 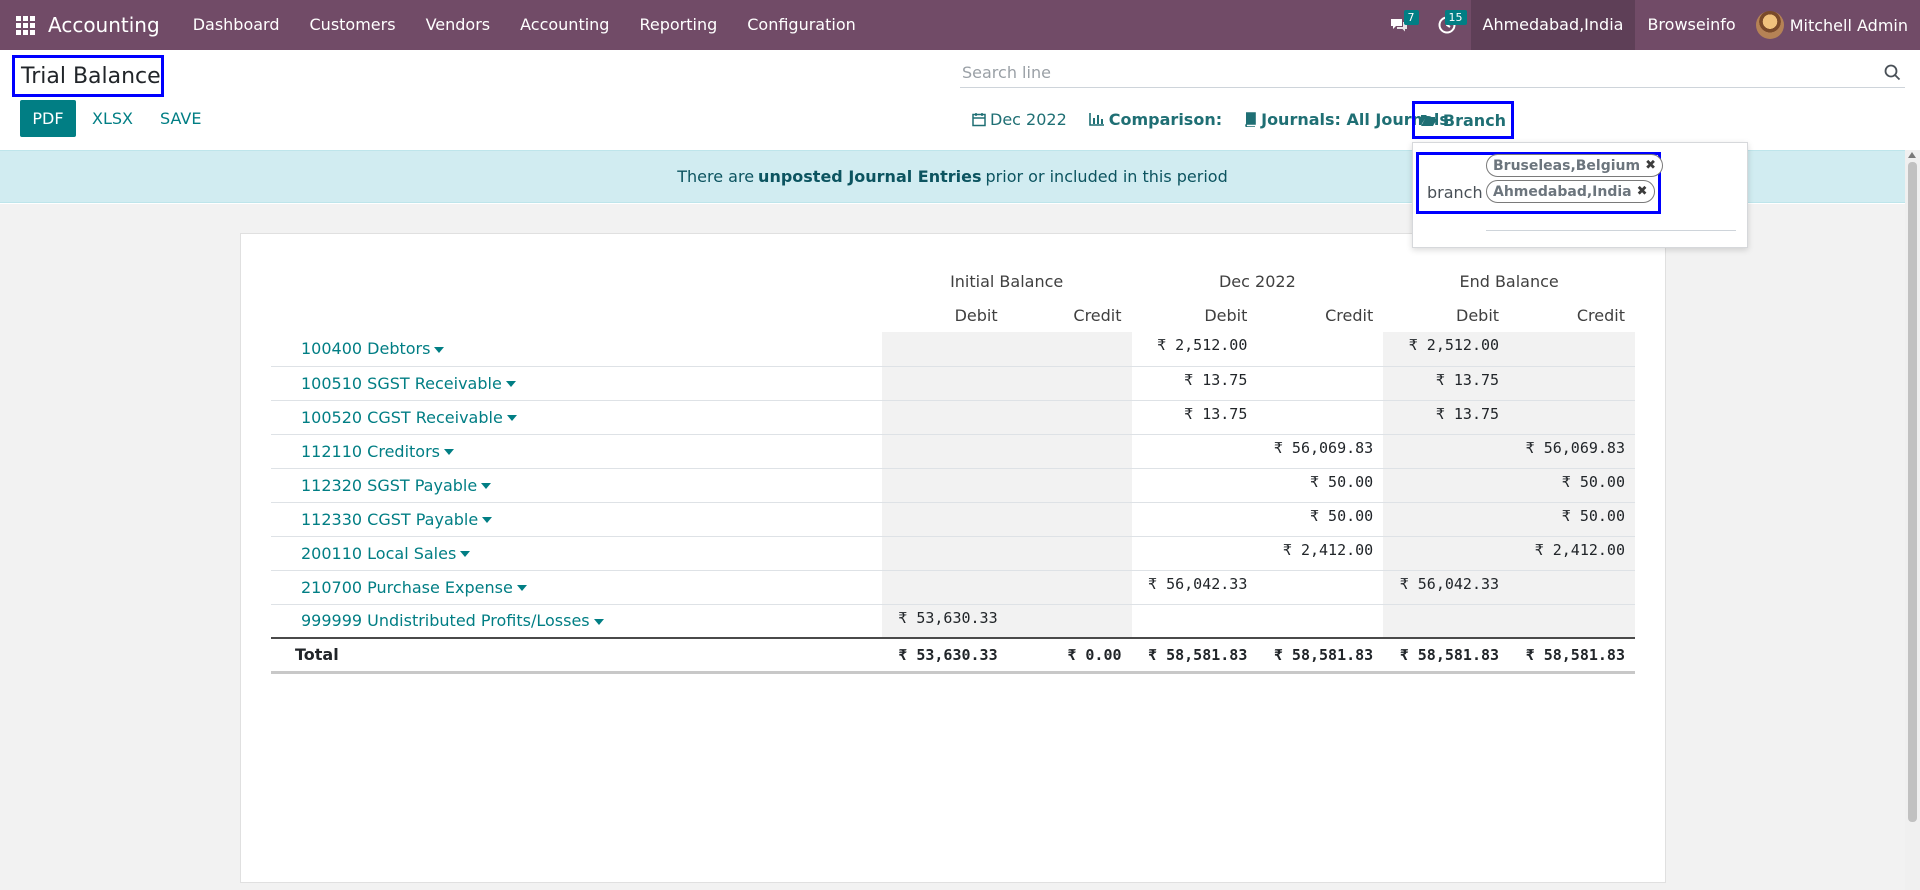 I want to click on account-name: 112110 Creditors, so click(x=370, y=451).